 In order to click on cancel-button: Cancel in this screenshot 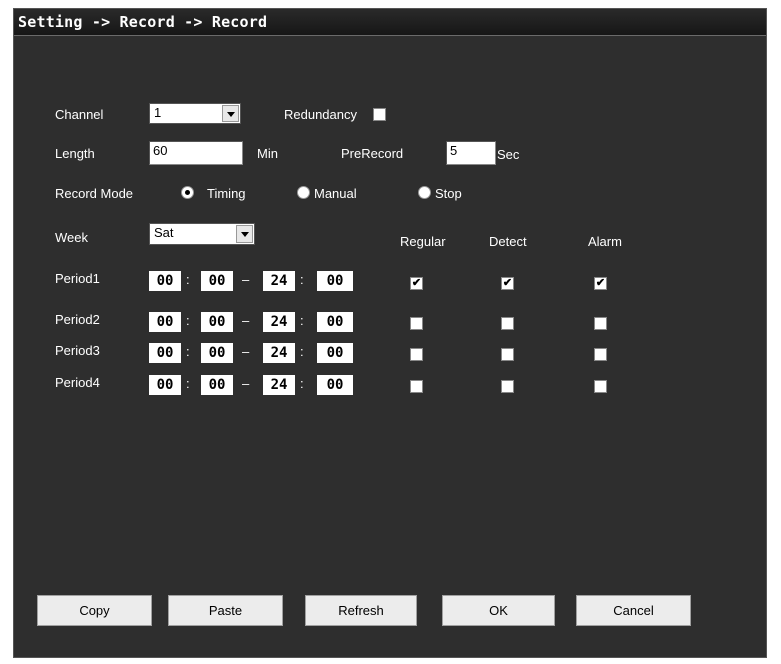, I will do `click(633, 610)`.